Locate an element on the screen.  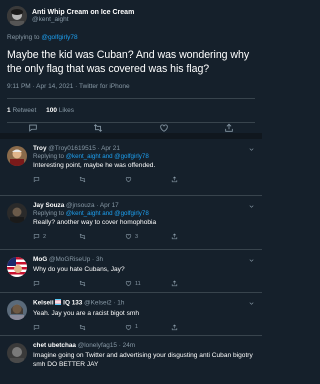
author-names: Anti Whip Cream on Ice Cream @kent_aight is located at coordinates (83, 16).